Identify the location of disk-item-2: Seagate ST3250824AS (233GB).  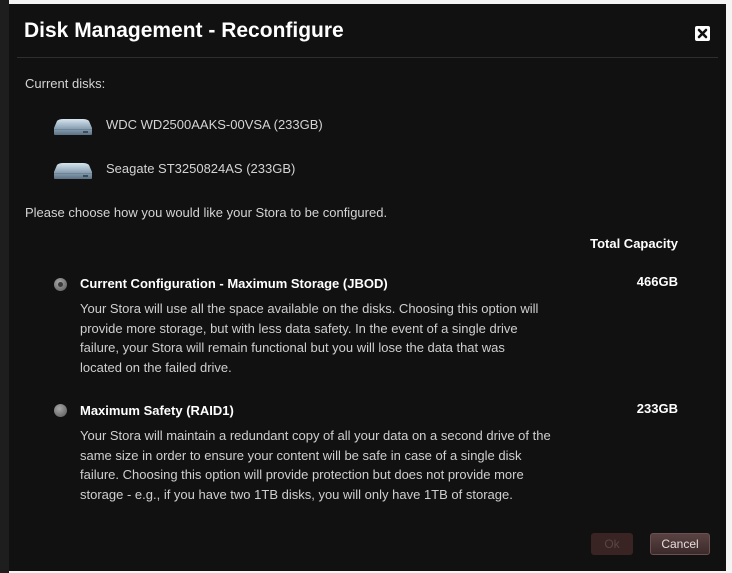
(201, 168).